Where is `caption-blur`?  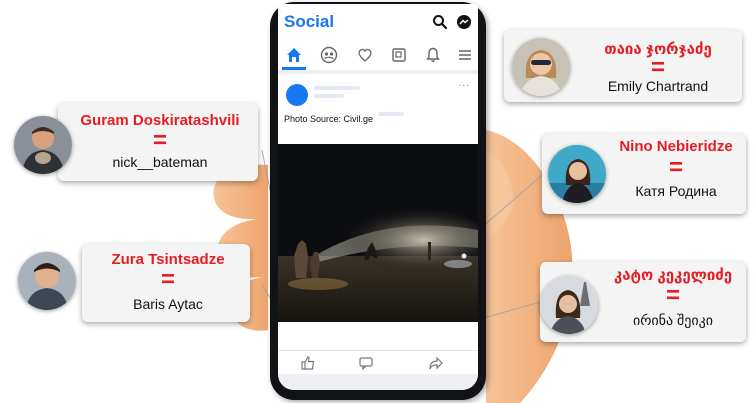
caption-blur is located at coordinates (391, 114).